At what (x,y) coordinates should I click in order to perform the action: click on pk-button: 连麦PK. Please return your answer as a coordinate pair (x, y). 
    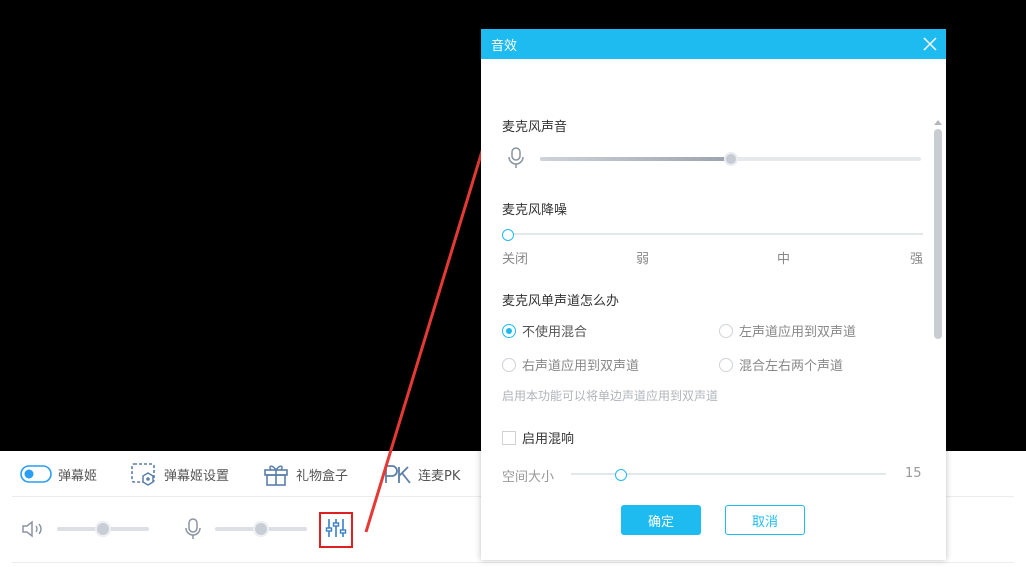
    Looking at the image, I should click on (422, 474).